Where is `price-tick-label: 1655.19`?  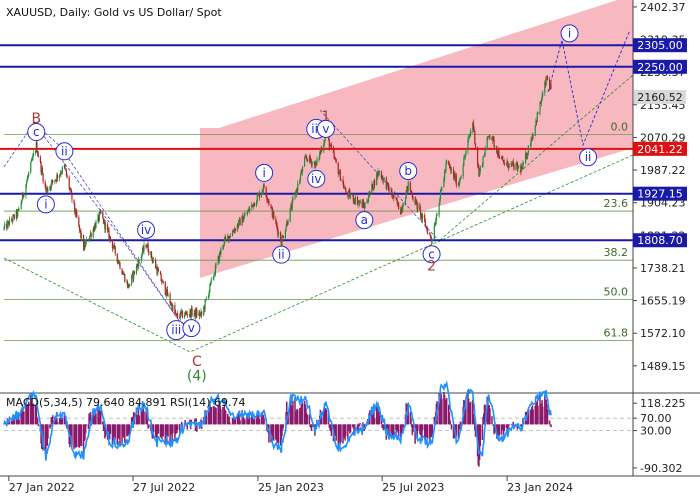 price-tick-label: 1655.19 is located at coordinates (663, 301).